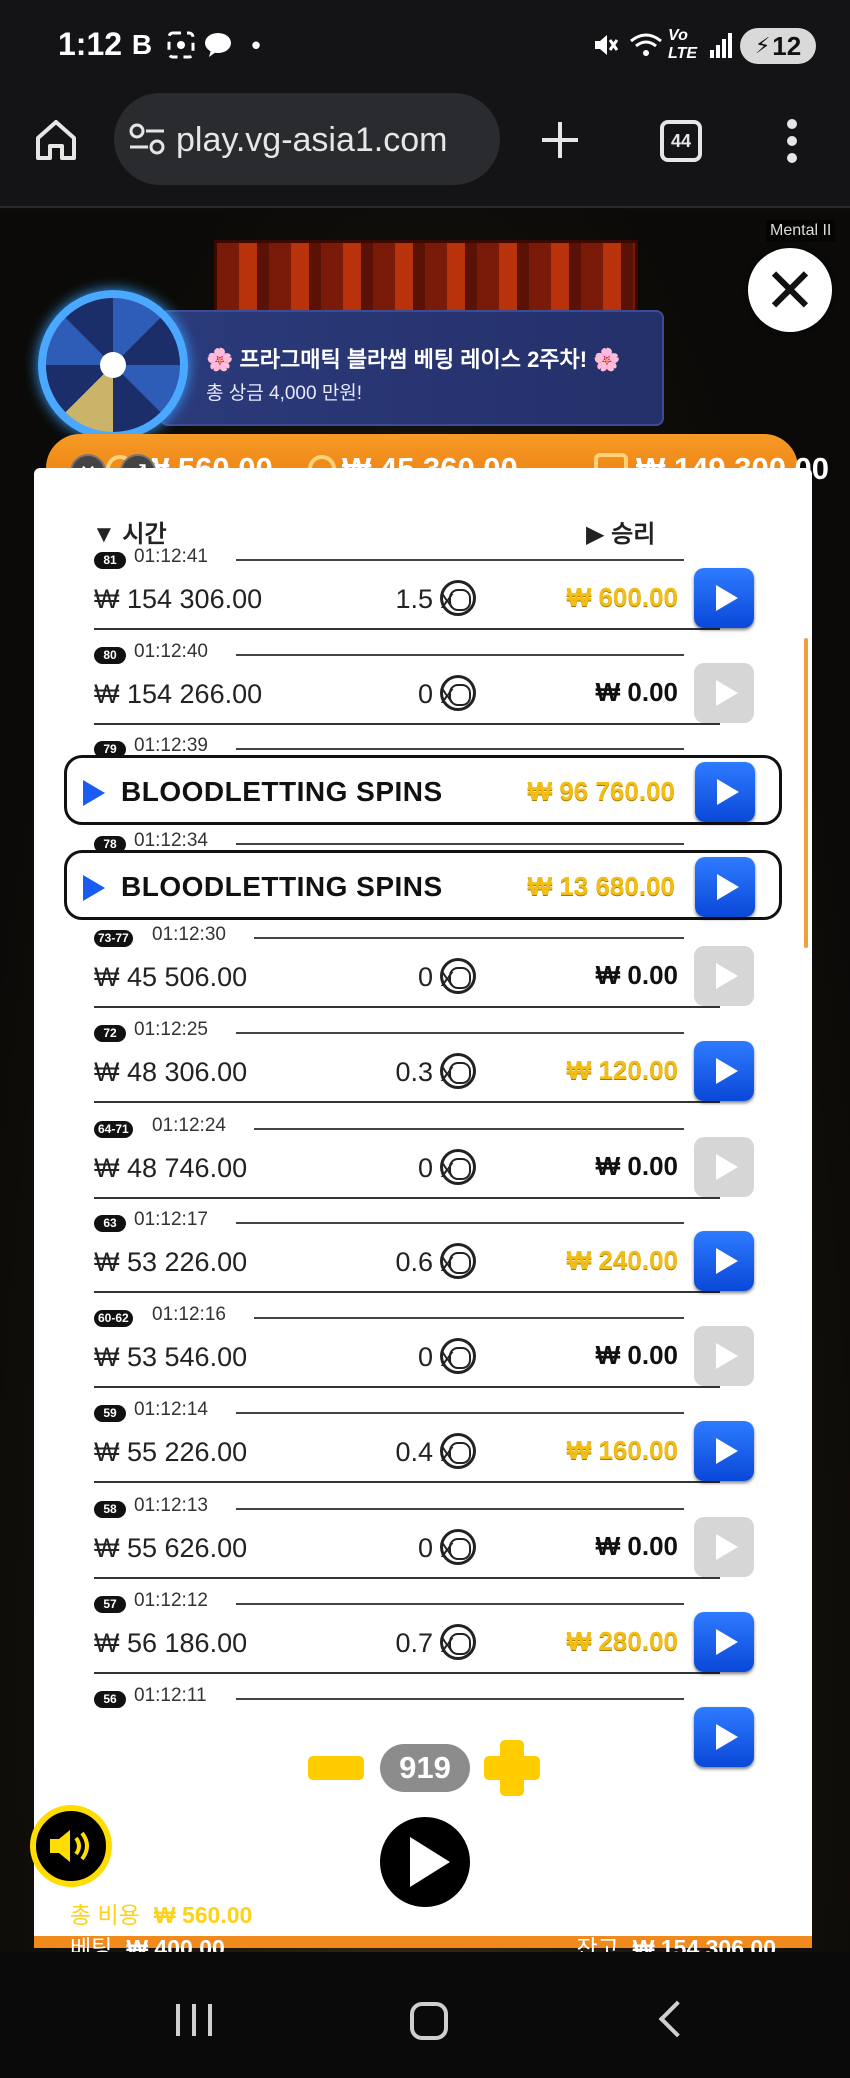 This screenshot has width=850, height=2078. What do you see at coordinates (148, 139) in the screenshot?
I see `site-settings-icon` at bounding box center [148, 139].